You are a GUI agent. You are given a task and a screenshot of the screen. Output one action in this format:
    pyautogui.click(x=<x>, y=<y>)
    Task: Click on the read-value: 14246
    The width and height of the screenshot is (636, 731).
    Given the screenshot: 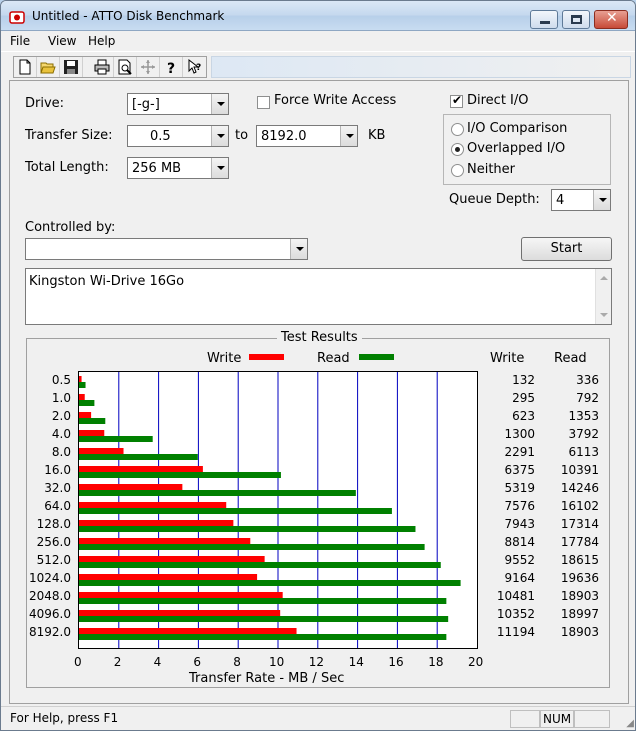 What is the action you would take?
    pyautogui.click(x=579, y=488)
    